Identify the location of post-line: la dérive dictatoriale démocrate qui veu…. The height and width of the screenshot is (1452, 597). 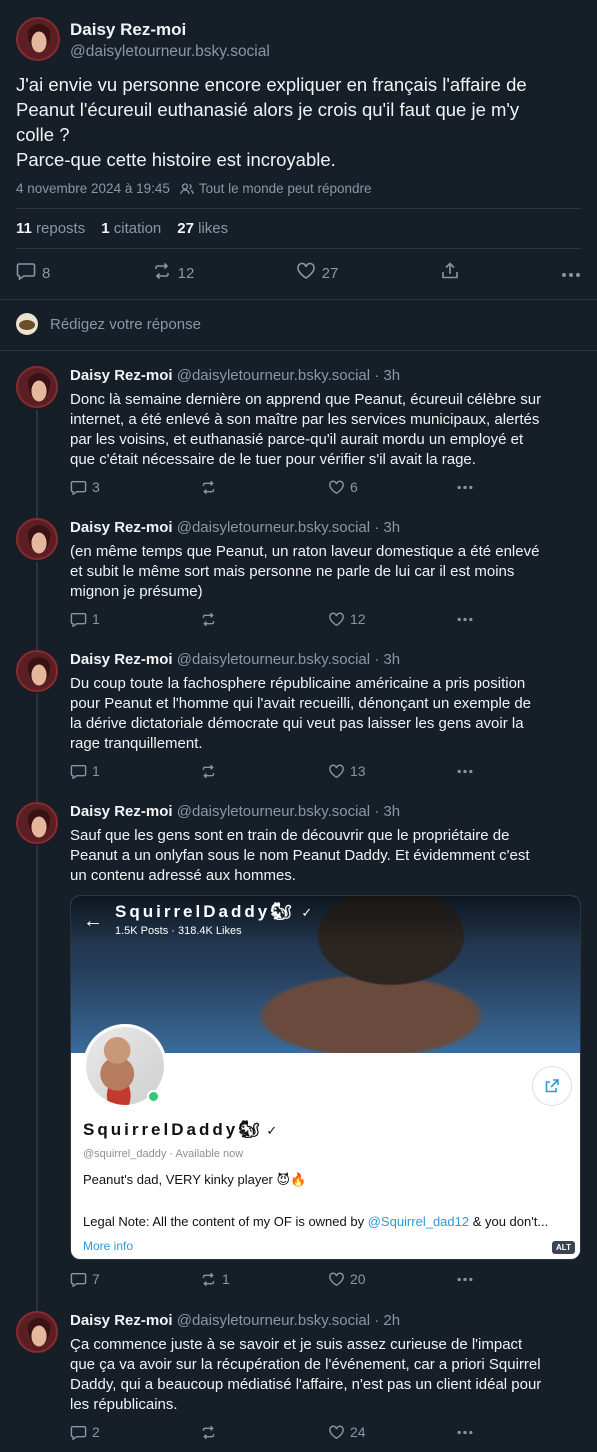
(297, 723).